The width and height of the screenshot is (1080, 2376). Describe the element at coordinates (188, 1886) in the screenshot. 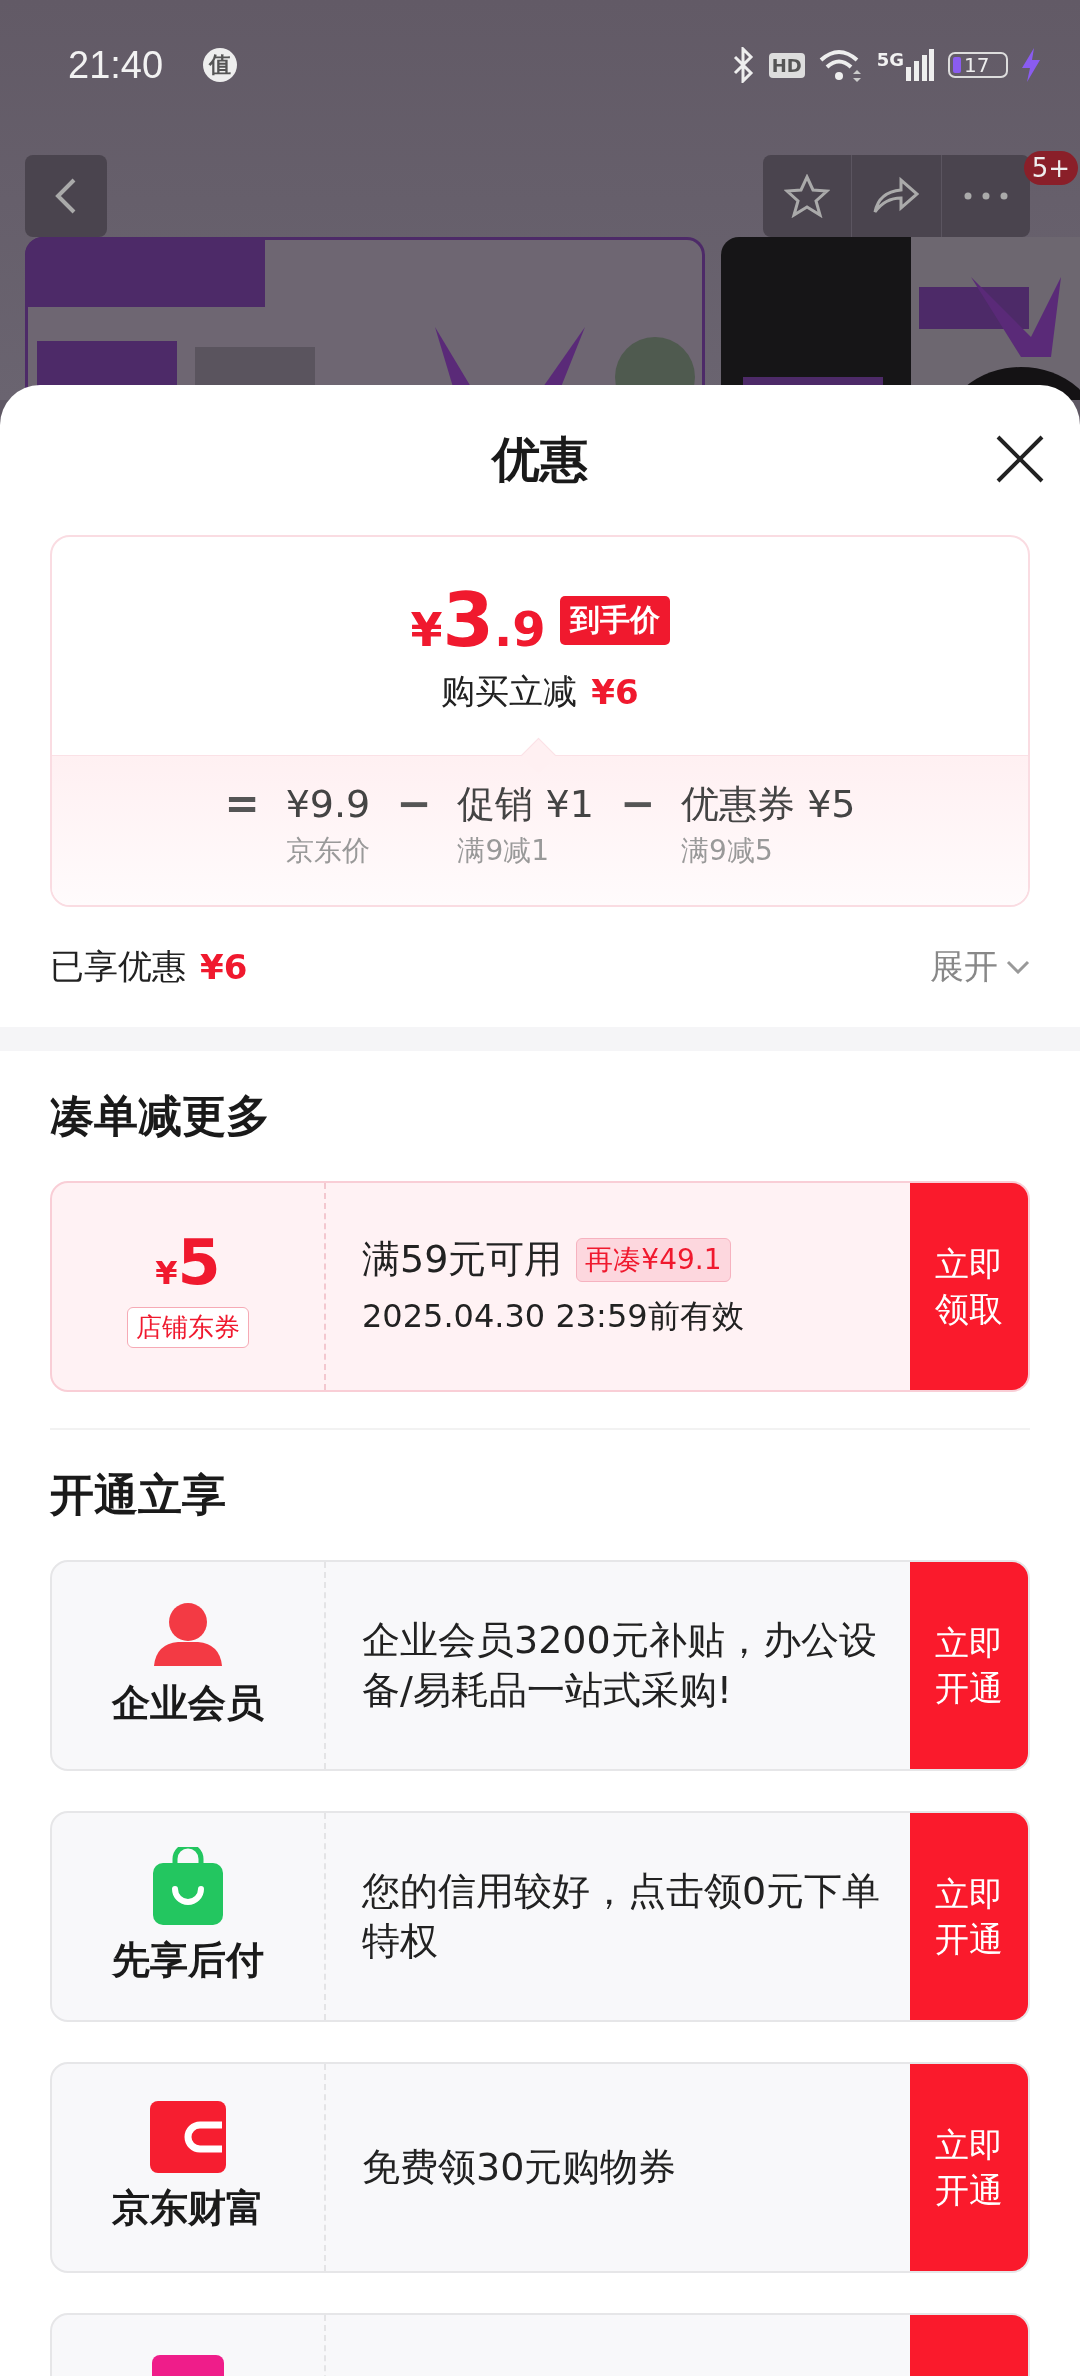

I see `shopping-bag-icon` at that location.